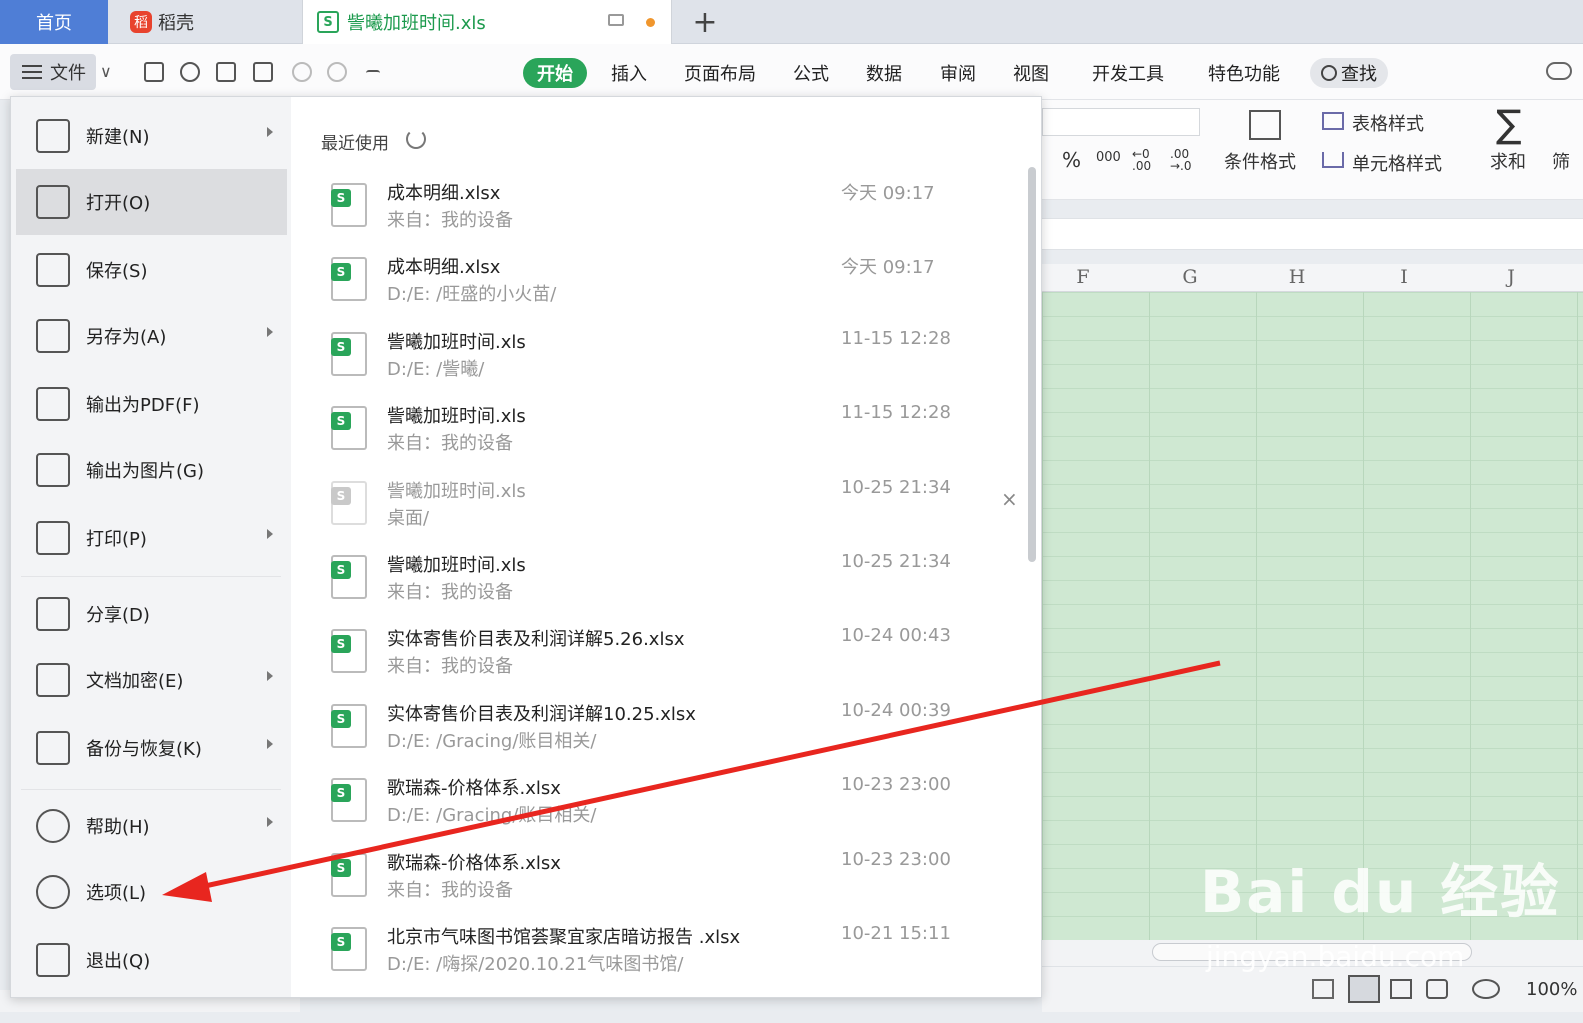 The image size is (1583, 1023). Describe the element at coordinates (958, 73) in the screenshot. I see `tab-review: 审阅` at that location.